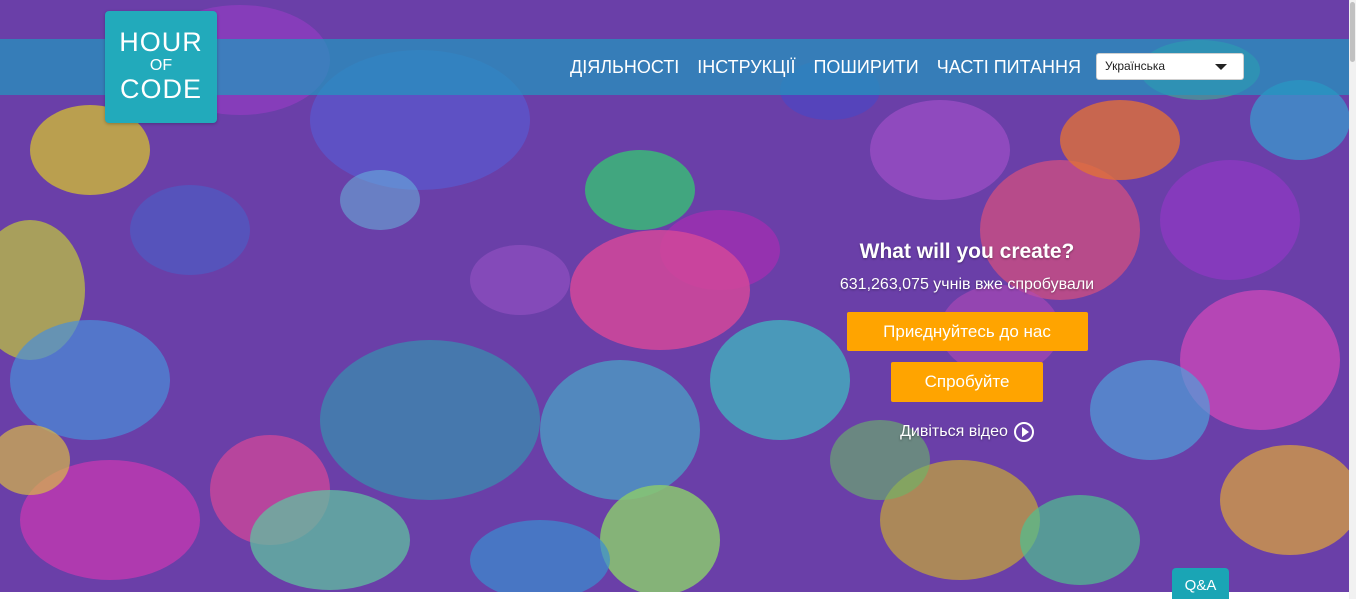 The image size is (1356, 599). Describe the element at coordinates (865, 67) in the screenshot. I see `nav-item-share: ПОШИРИТИ` at that location.